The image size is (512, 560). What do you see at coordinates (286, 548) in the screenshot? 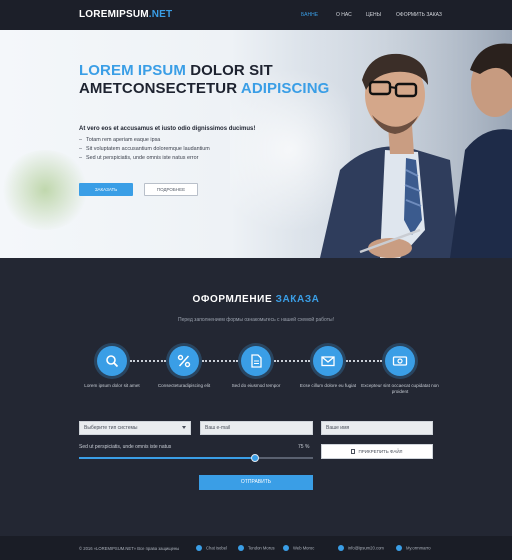
I see `web-icon` at bounding box center [286, 548].